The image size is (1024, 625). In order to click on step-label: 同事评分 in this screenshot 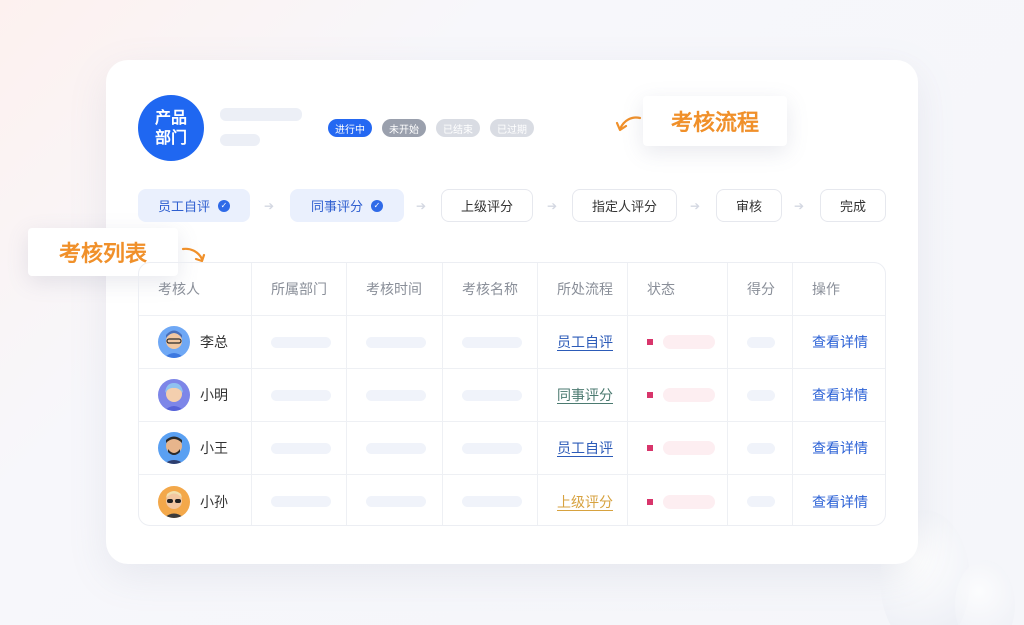, I will do `click(336, 207)`.